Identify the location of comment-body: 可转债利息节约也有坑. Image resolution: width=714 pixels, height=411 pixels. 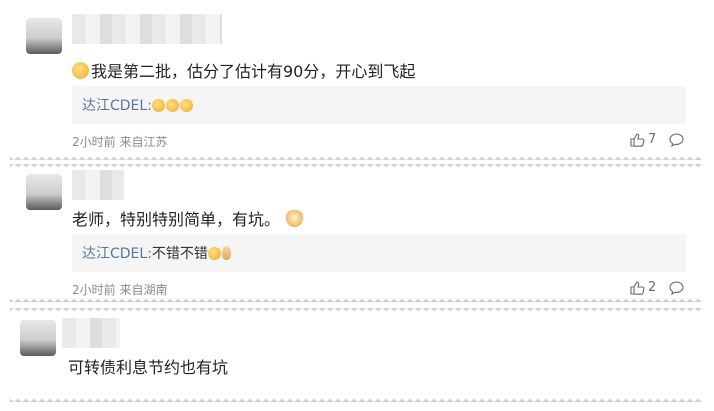
(148, 367).